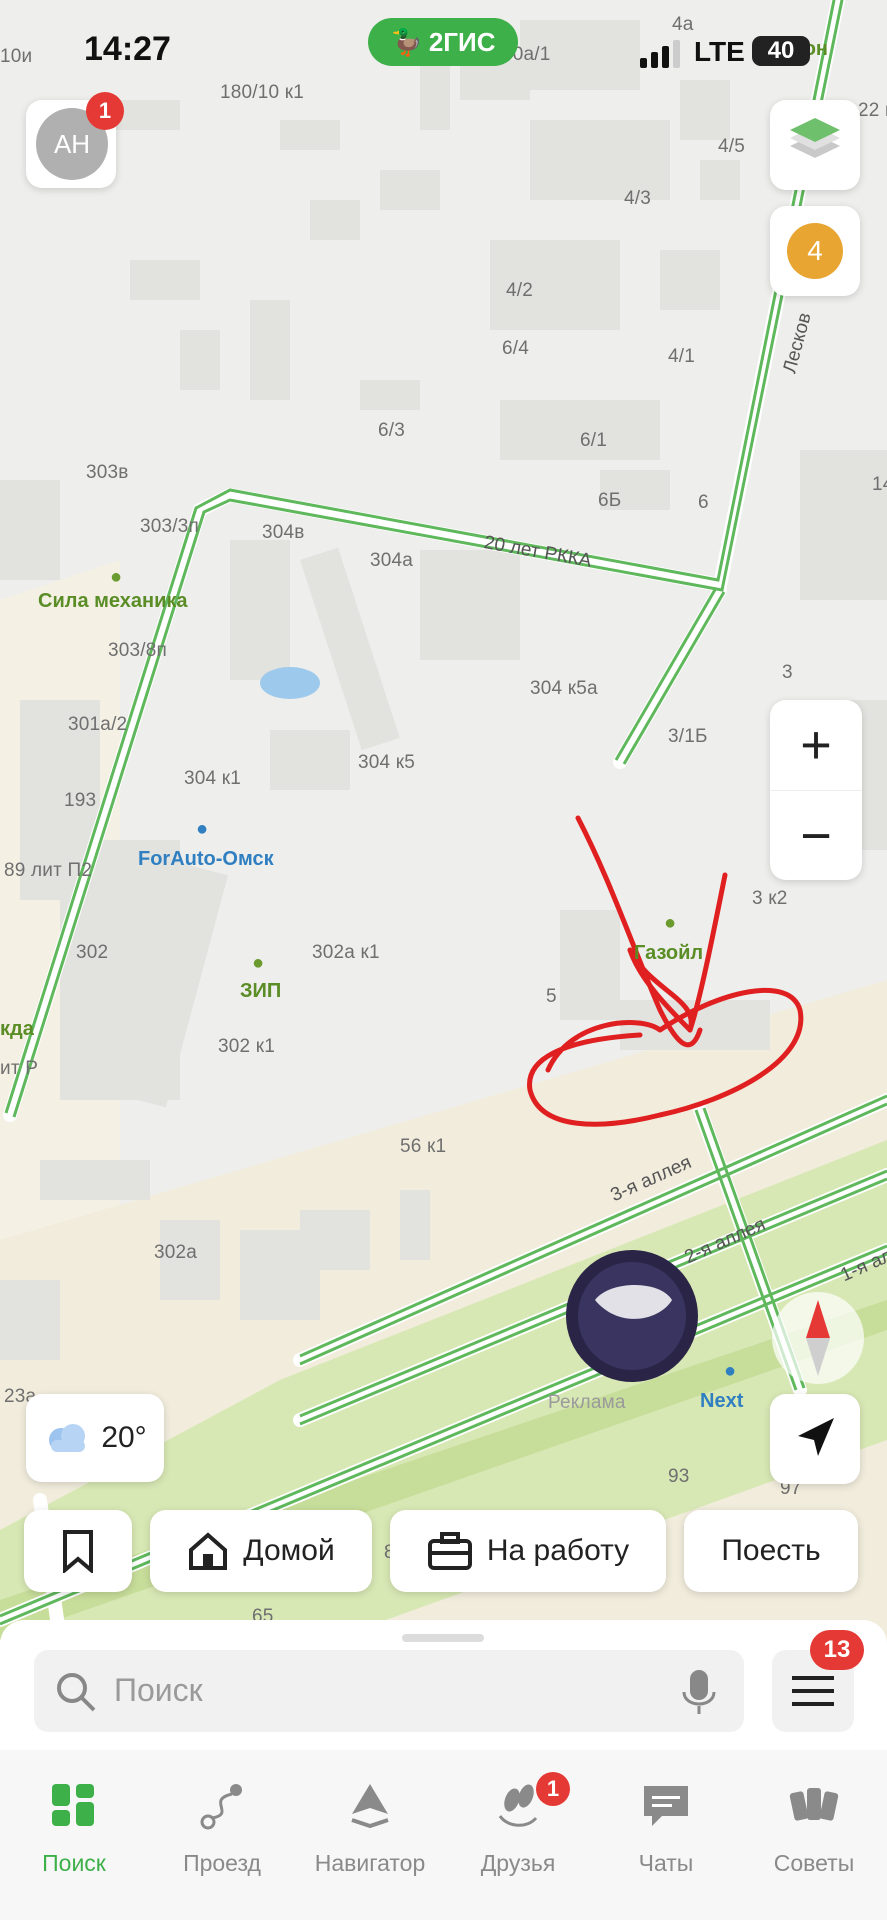  I want to click on tips-icon, so click(814, 1804).